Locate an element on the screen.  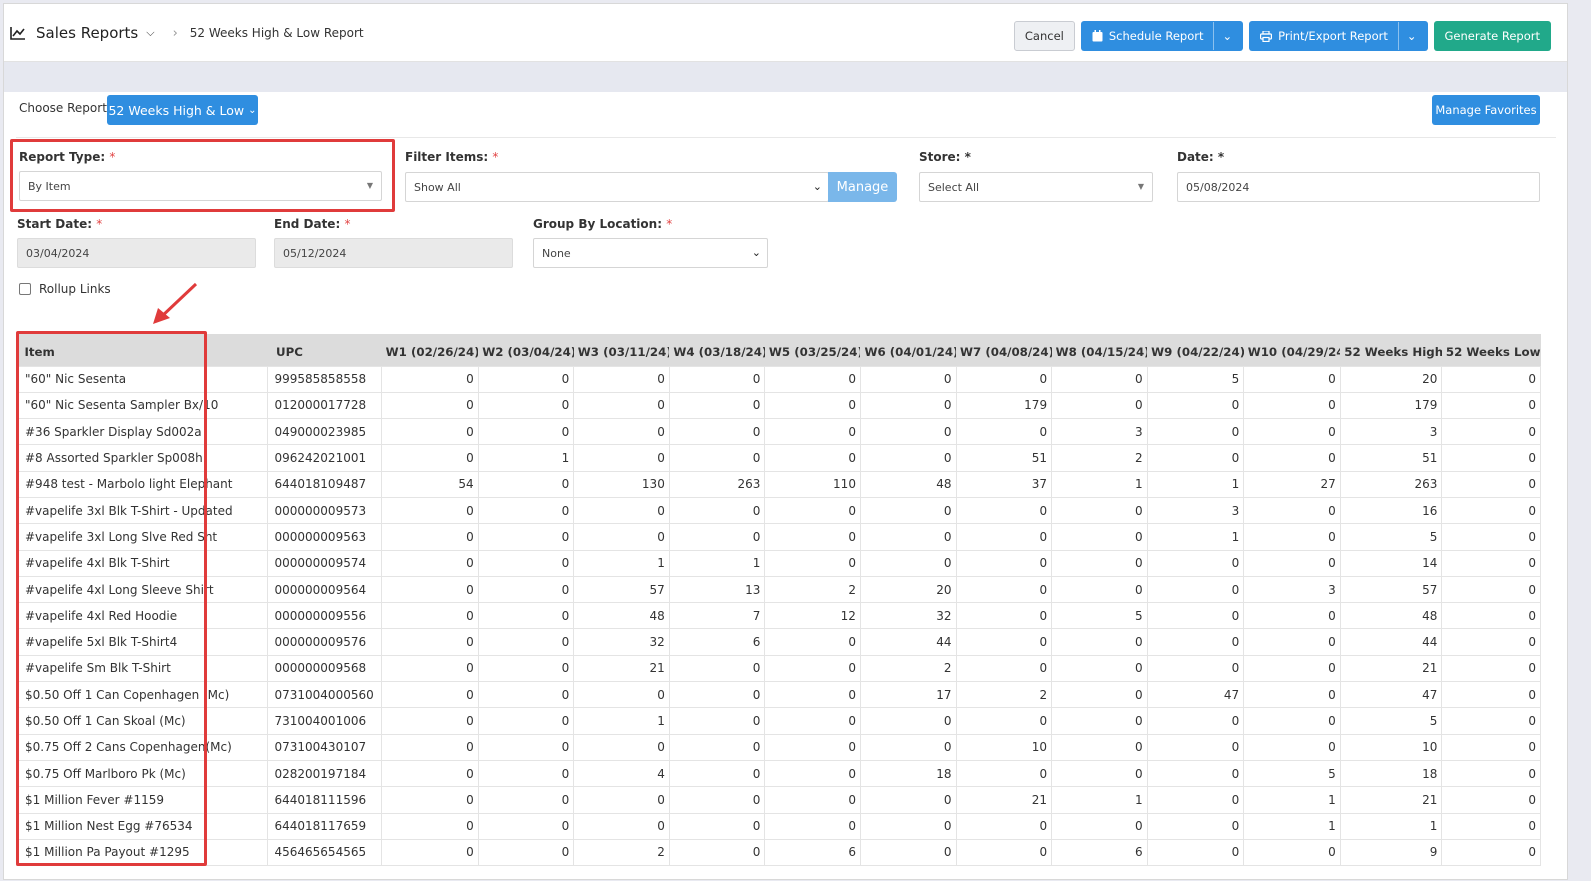
schedule-report-button: Schedule Report ⌄ is located at coordinates (1162, 36).